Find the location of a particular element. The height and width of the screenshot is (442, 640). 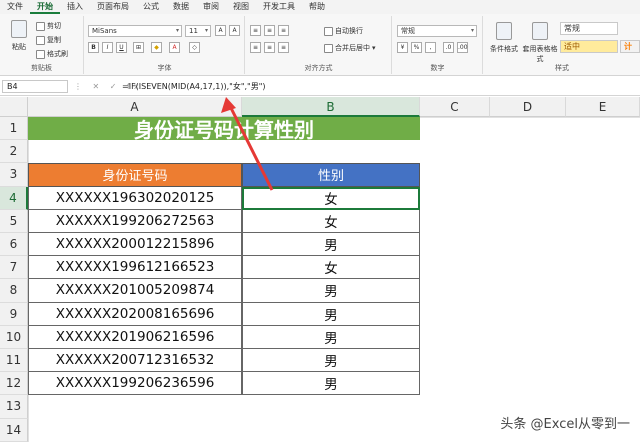

menu-item-8: 开发工具 is located at coordinates (279, 7).